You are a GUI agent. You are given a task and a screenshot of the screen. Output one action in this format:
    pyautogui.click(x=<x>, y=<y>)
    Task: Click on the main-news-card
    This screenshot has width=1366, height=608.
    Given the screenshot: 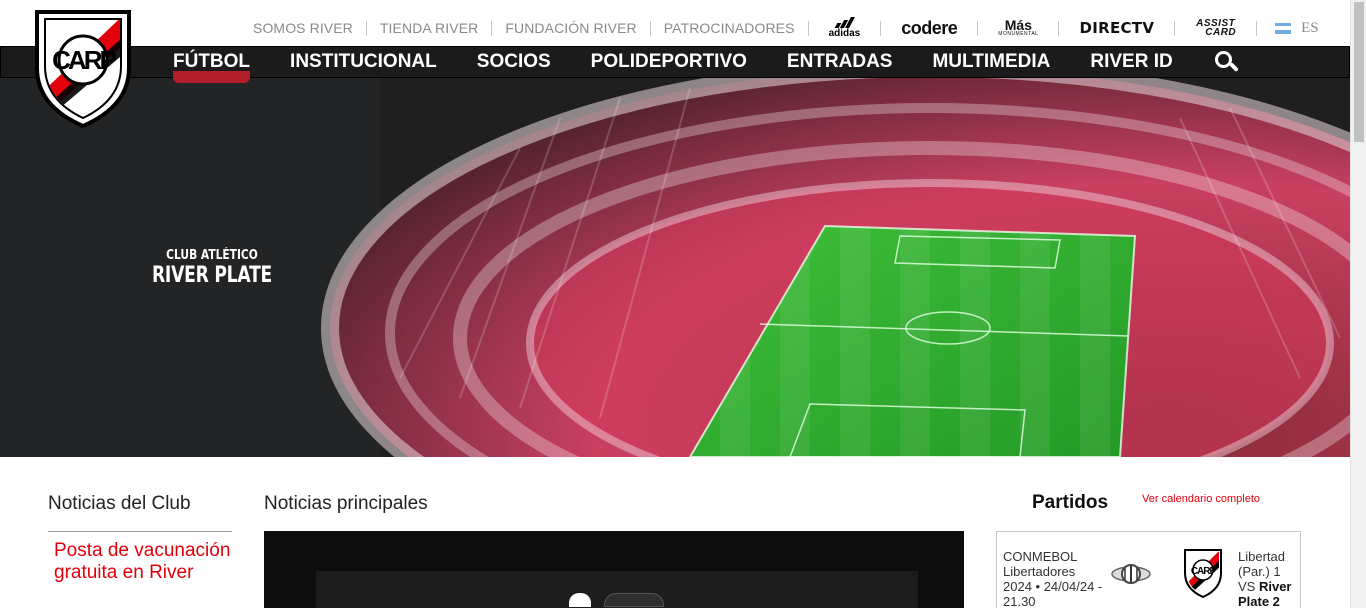 What is the action you would take?
    pyautogui.click(x=614, y=569)
    